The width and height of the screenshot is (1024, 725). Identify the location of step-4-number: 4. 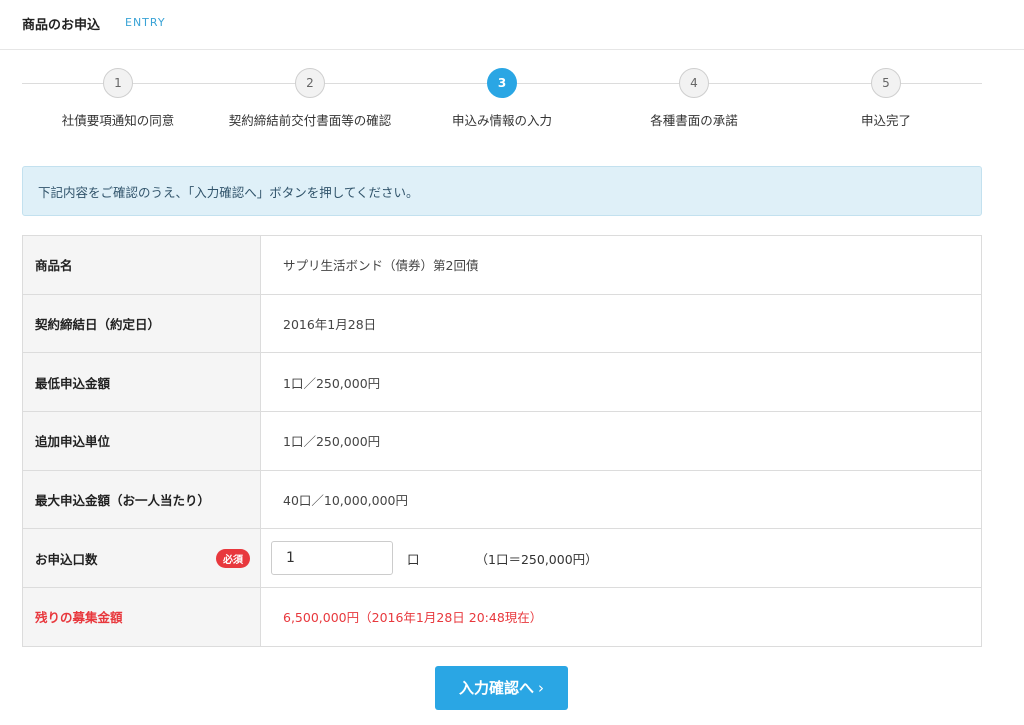
(694, 83).